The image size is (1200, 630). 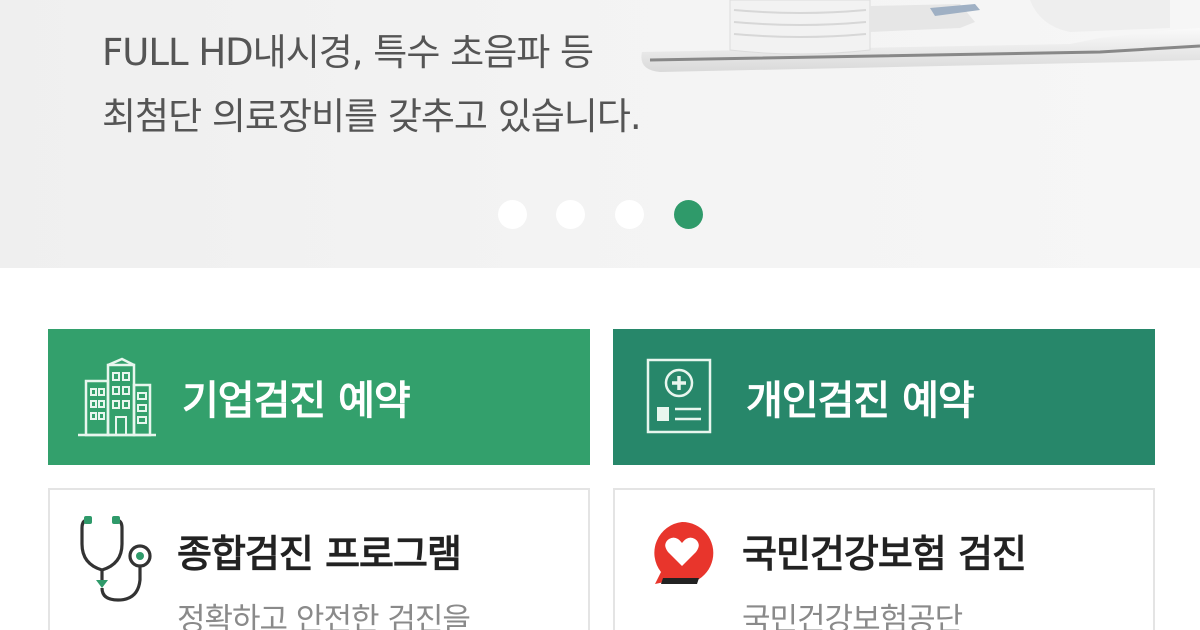 I want to click on building-icon, so click(x=117, y=397).